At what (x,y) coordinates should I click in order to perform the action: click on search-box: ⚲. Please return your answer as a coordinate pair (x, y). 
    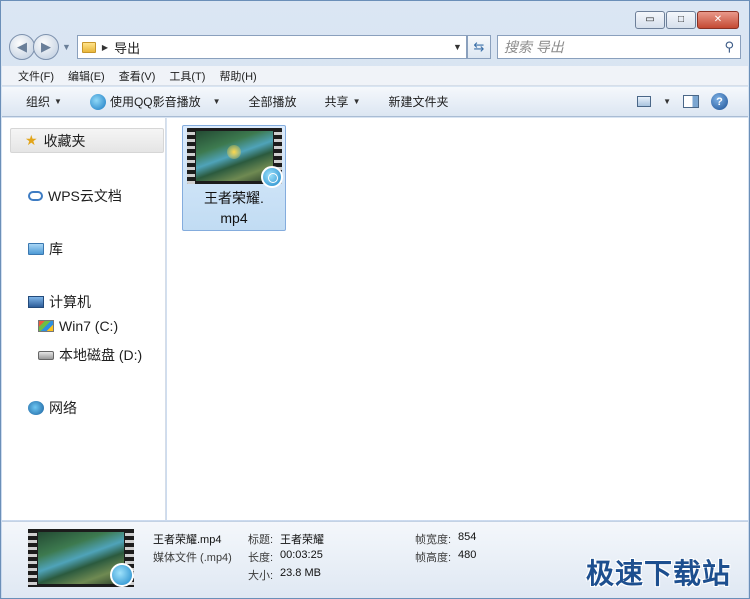
    Looking at the image, I should click on (618, 47).